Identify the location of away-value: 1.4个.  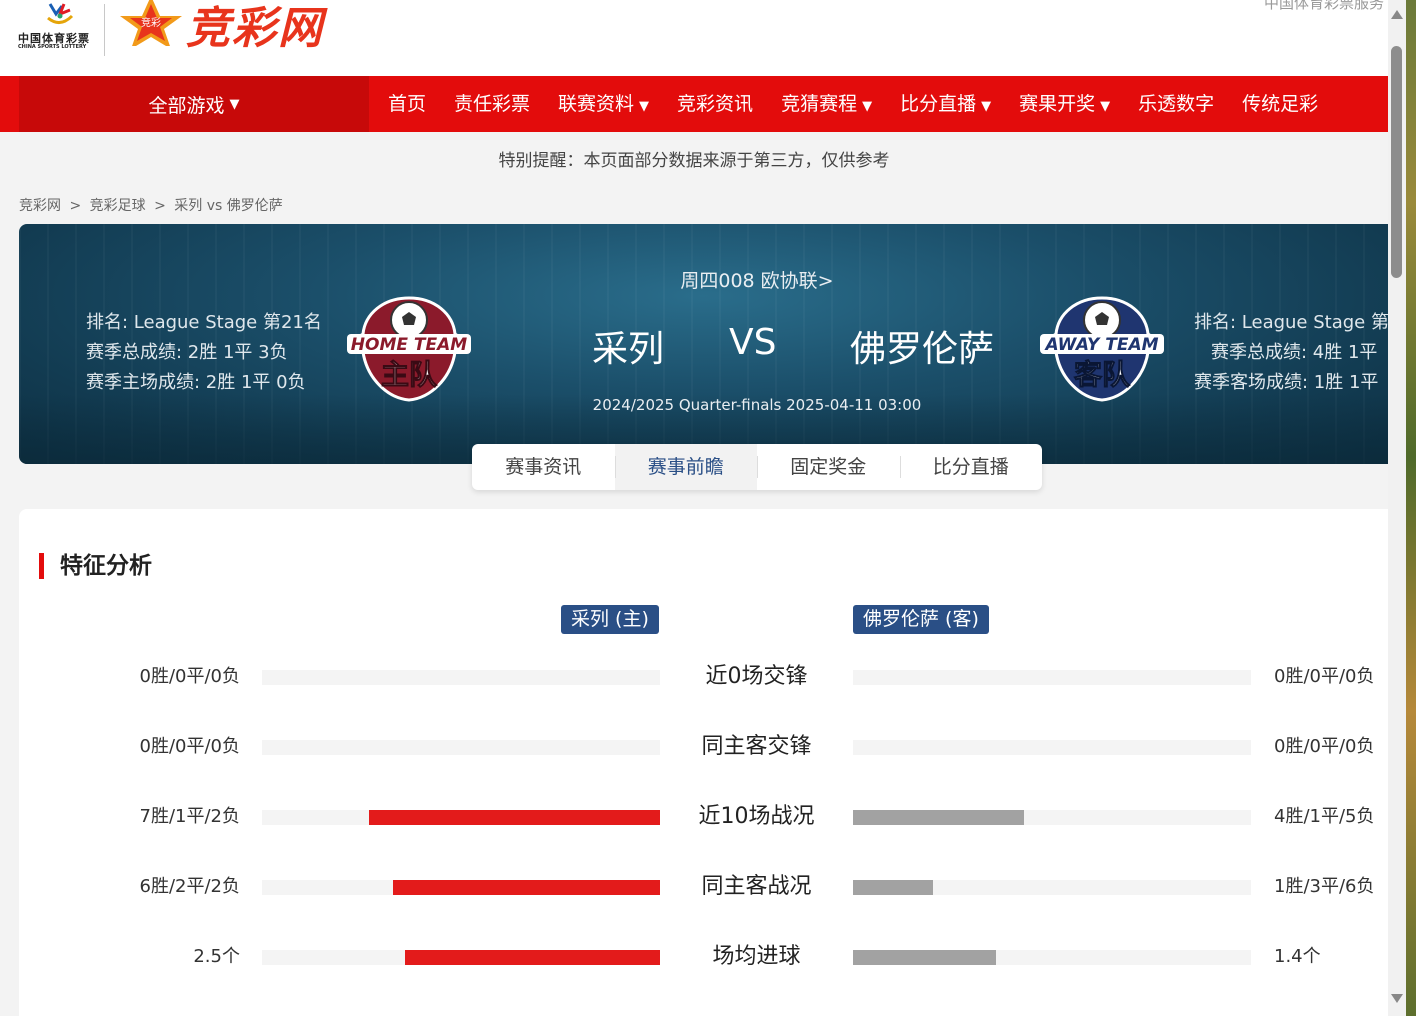
(1297, 956).